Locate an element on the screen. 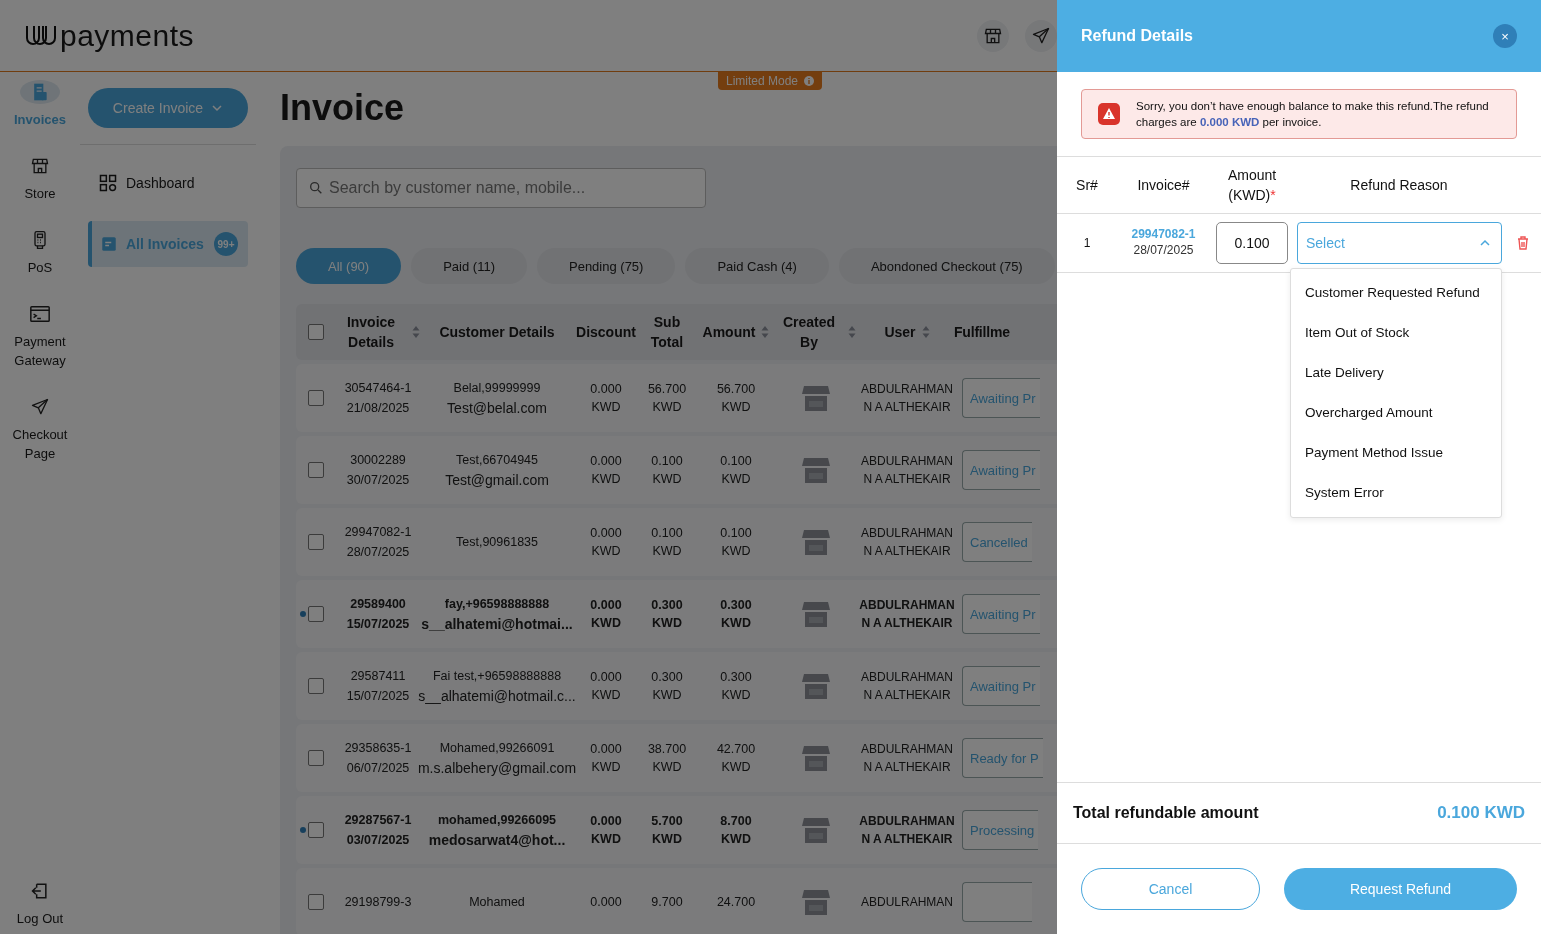  document-icon is located at coordinates (109, 244).